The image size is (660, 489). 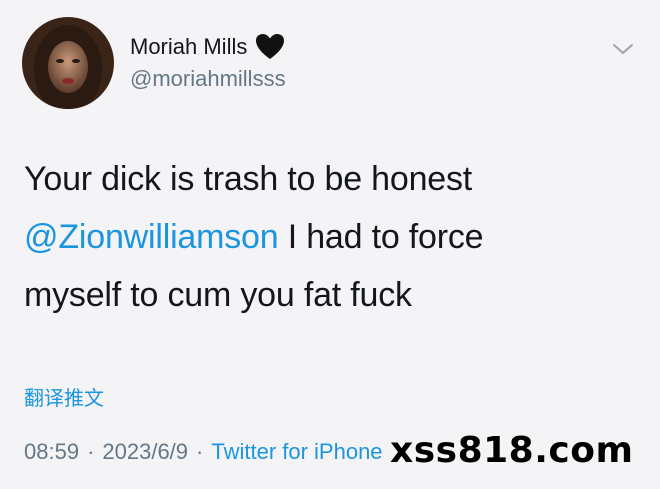 I want to click on black-heart-icon, so click(x=270, y=47).